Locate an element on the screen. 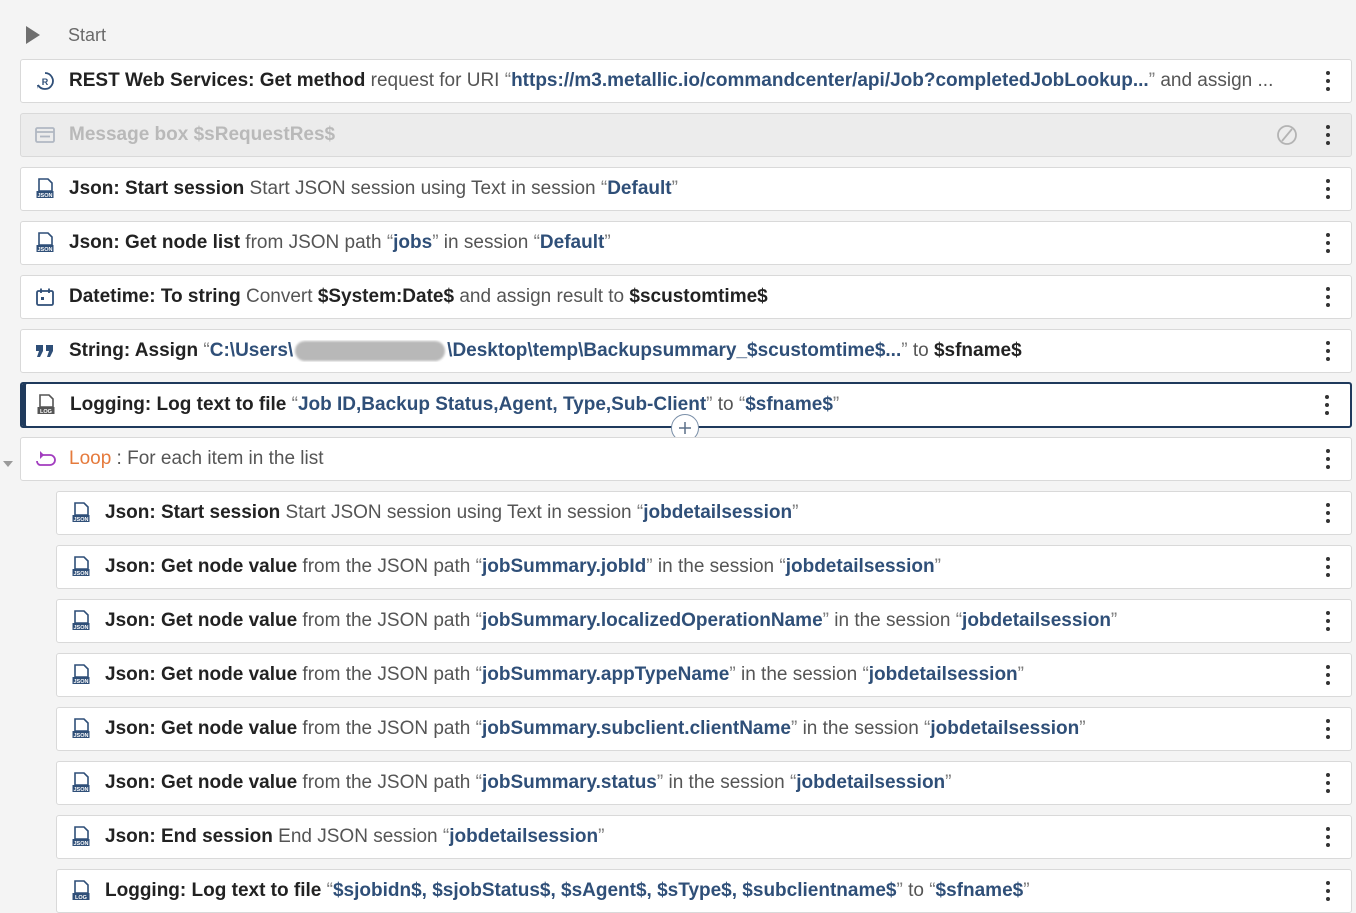  step-json-path: jobSummary.status is located at coordinates (569, 782).